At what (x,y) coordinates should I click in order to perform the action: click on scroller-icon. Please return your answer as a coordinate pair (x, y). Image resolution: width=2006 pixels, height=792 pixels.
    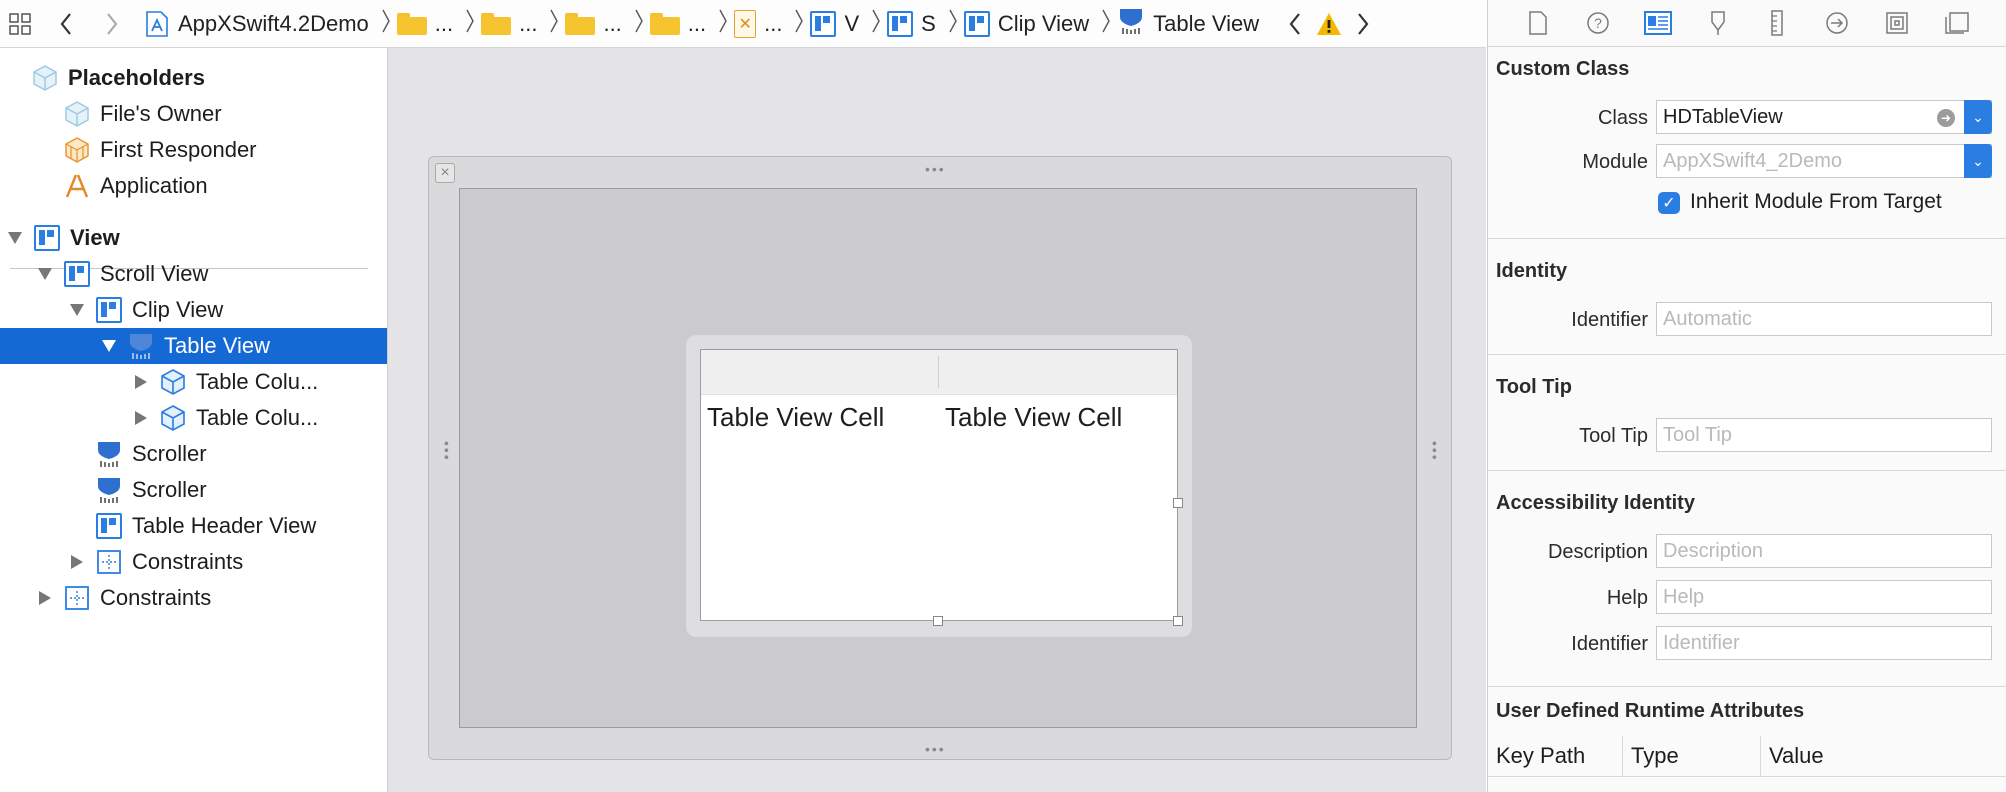
    Looking at the image, I should click on (109, 490).